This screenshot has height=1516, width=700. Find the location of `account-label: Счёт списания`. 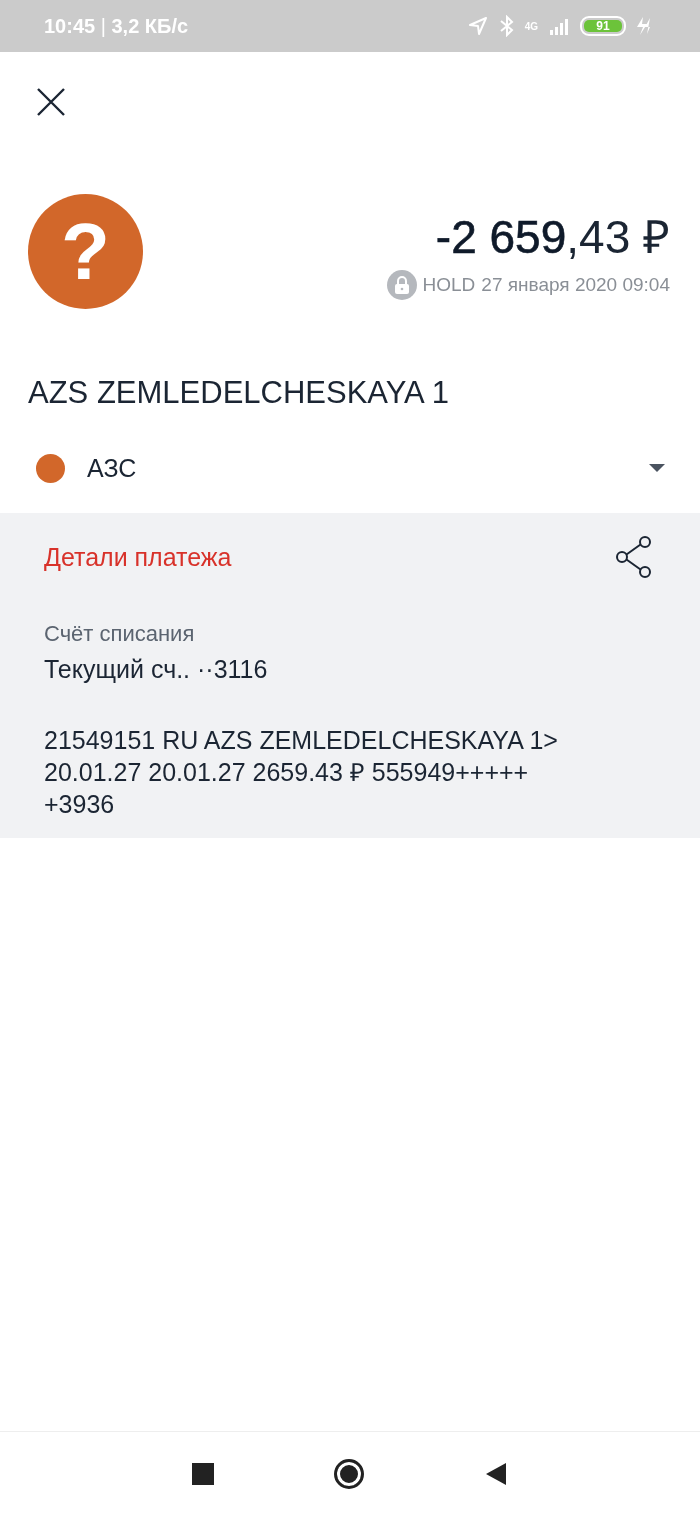

account-label: Счёт списания is located at coordinates (120, 634).